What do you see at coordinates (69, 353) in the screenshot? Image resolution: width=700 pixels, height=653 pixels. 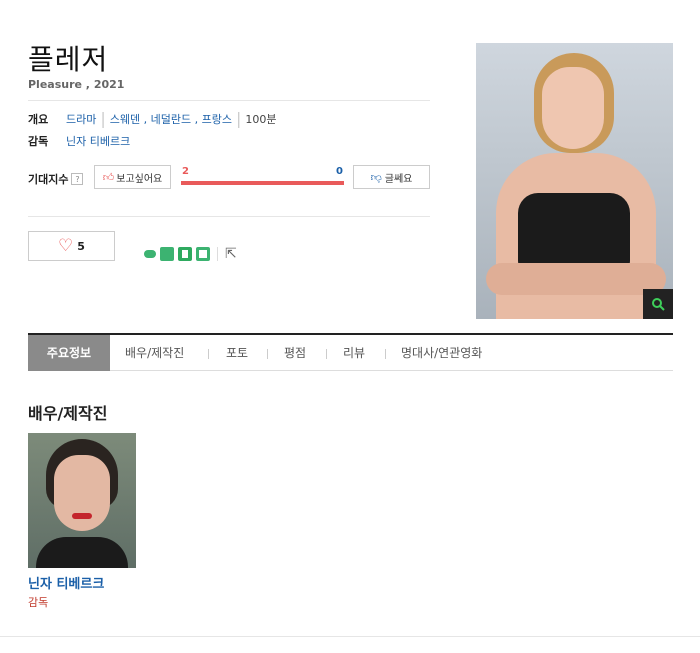 I see `tab-main-info: 주요정보` at bounding box center [69, 353].